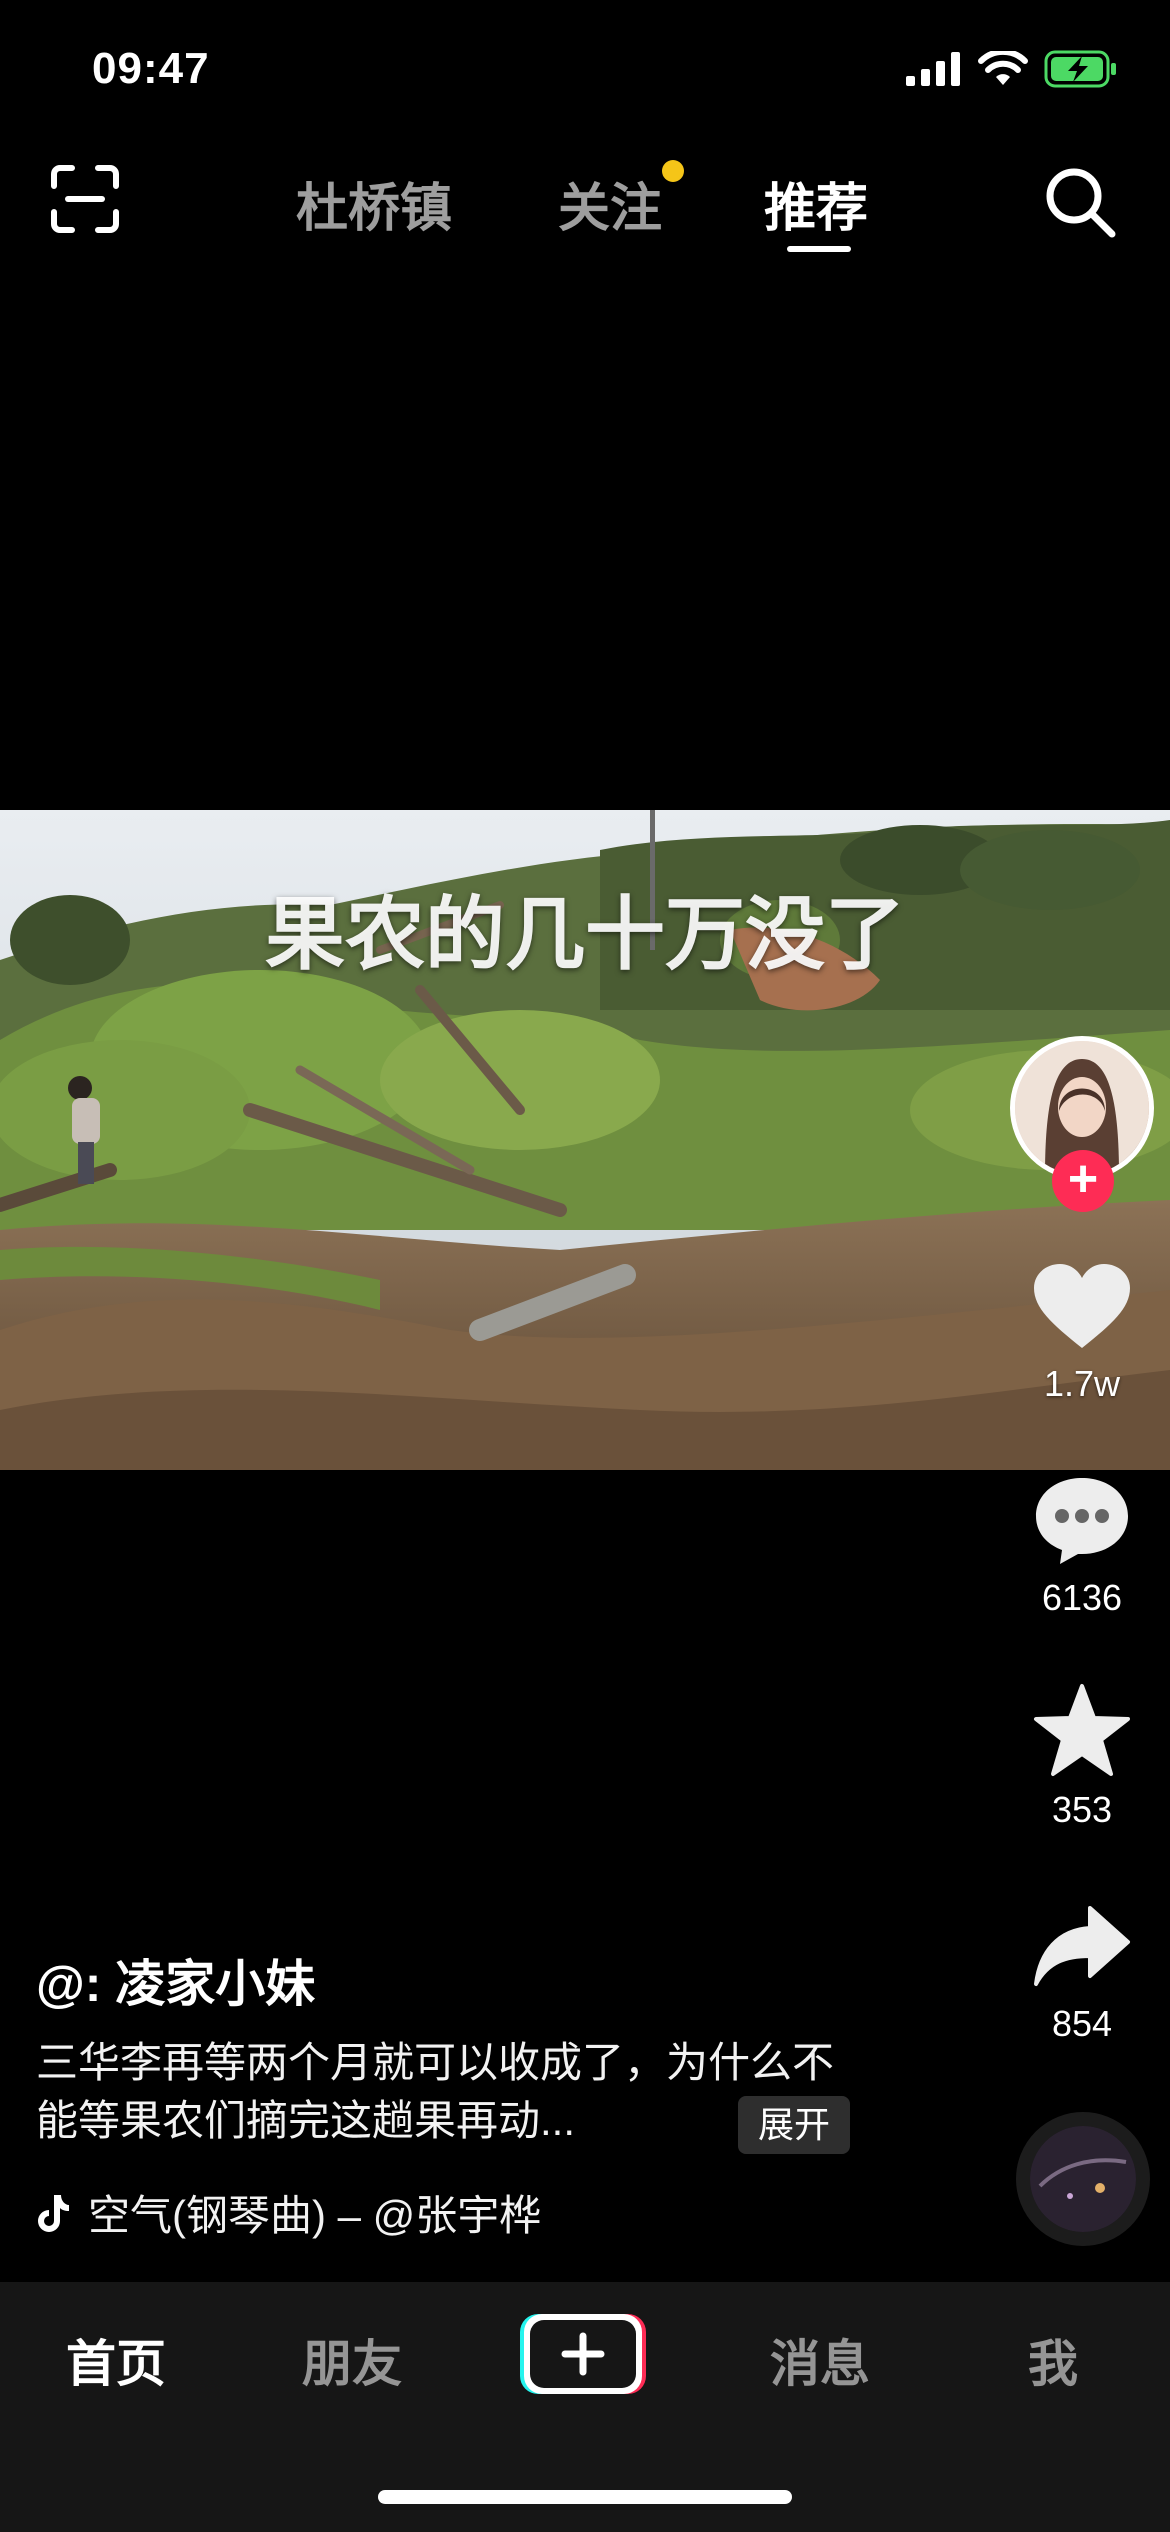 The width and height of the screenshot is (1170, 2532). I want to click on tab-local: 杜桥镇, so click(374, 203).